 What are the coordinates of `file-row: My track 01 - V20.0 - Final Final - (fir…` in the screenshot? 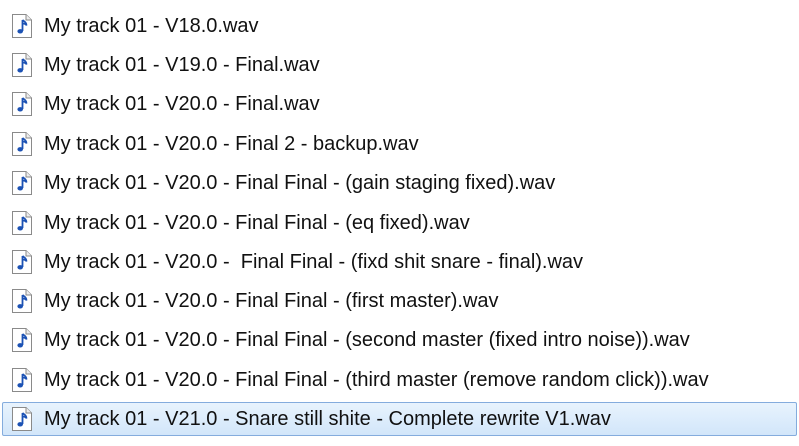 It's located at (399, 301).